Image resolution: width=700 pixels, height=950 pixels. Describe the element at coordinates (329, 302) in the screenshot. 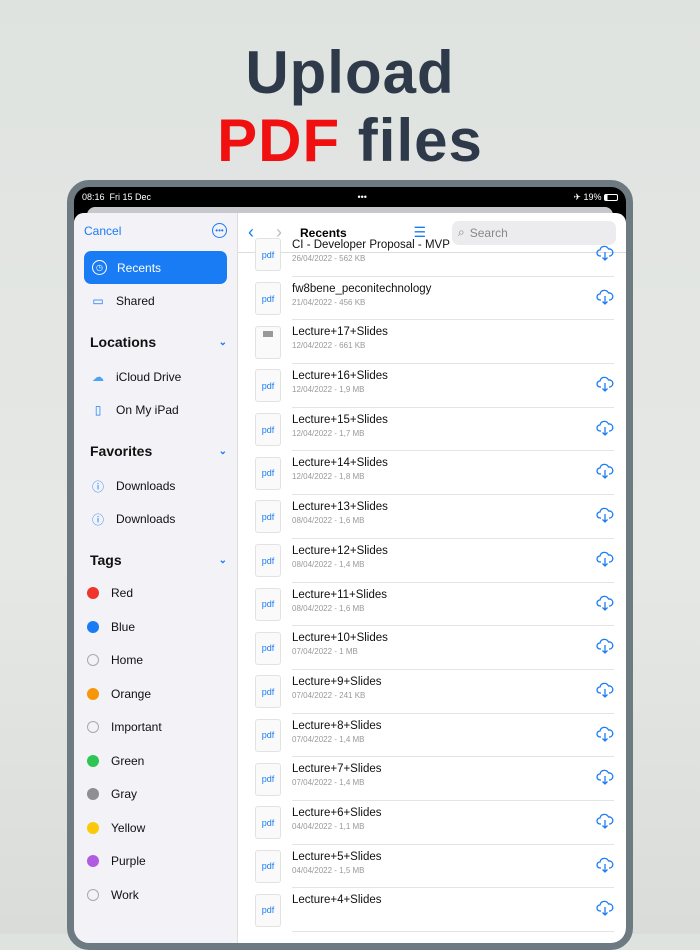

I see `file-meta: 21/04/2022 - 456 KB` at that location.